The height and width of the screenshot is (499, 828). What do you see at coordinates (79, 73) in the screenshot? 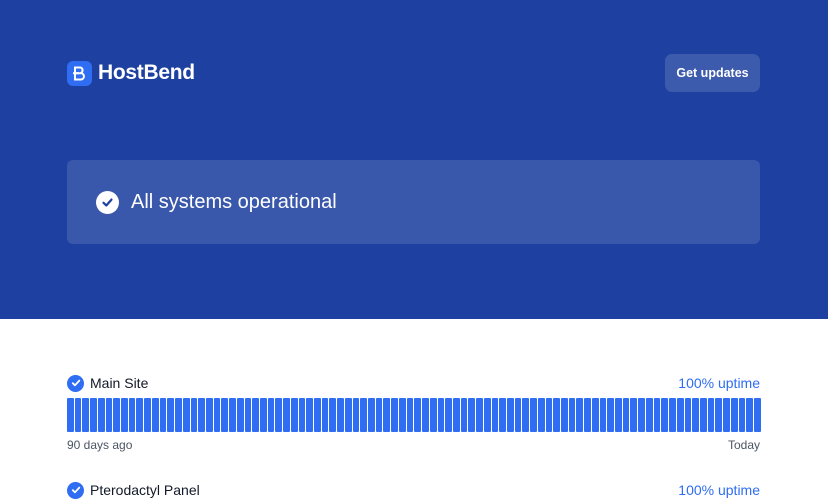
I see `hostbend-logo-icon` at bounding box center [79, 73].